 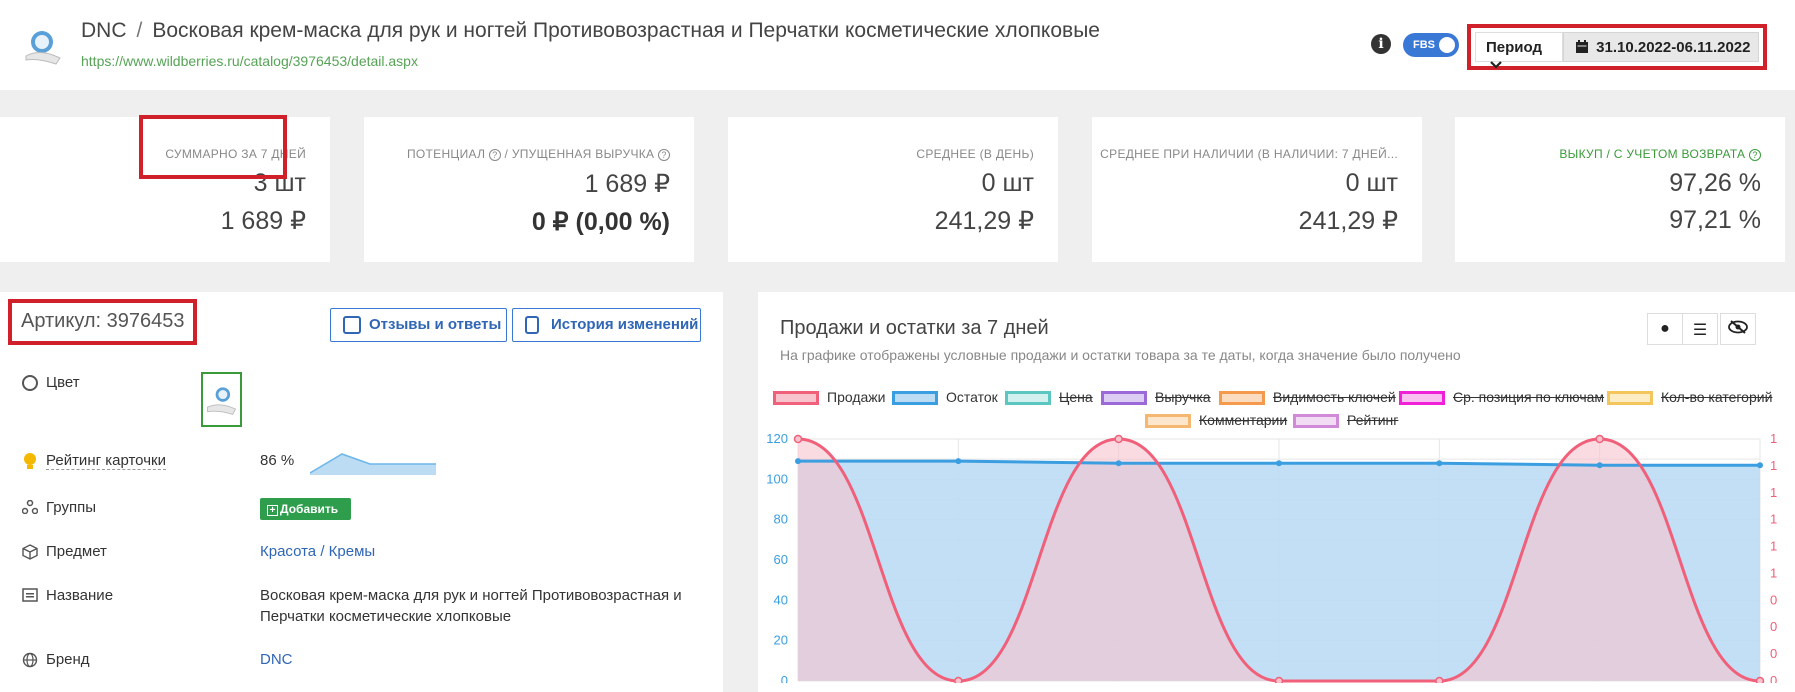 I want to click on period-label: Период, so click(x=1514, y=47).